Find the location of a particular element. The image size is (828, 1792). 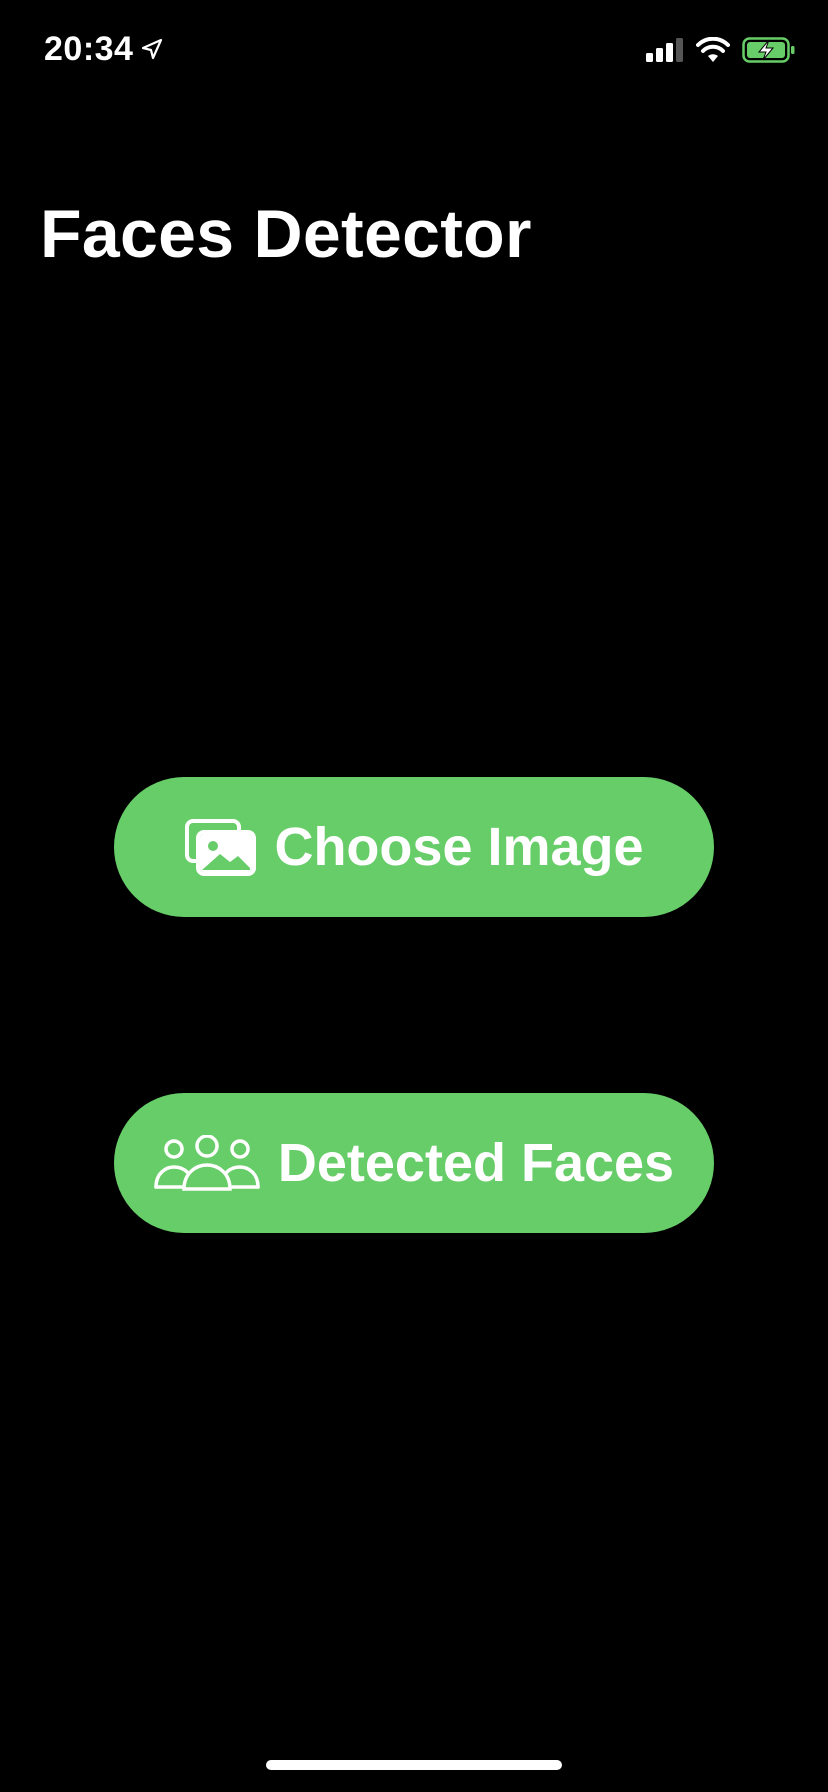

detected-faces-label: Detected Faces is located at coordinates (476, 1163).